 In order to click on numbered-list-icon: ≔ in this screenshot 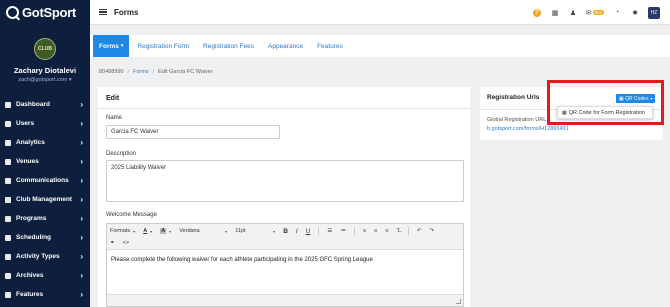, I will do `click(343, 231)`.